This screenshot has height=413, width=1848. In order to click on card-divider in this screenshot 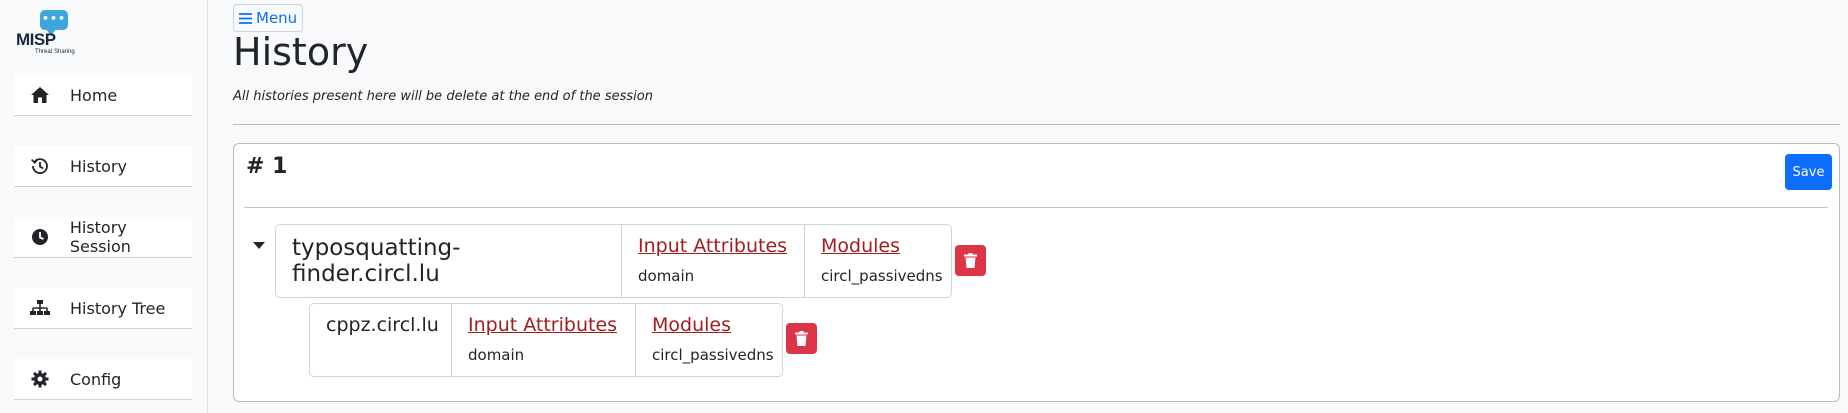, I will do `click(1036, 207)`.